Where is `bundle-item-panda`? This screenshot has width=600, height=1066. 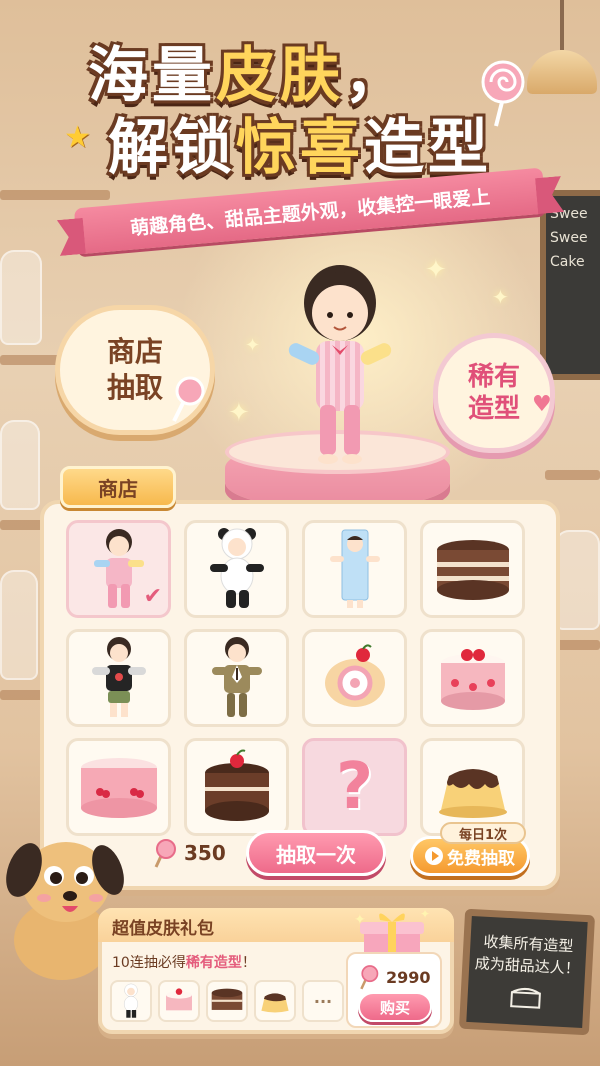 bundle-item-panda is located at coordinates (131, 1001).